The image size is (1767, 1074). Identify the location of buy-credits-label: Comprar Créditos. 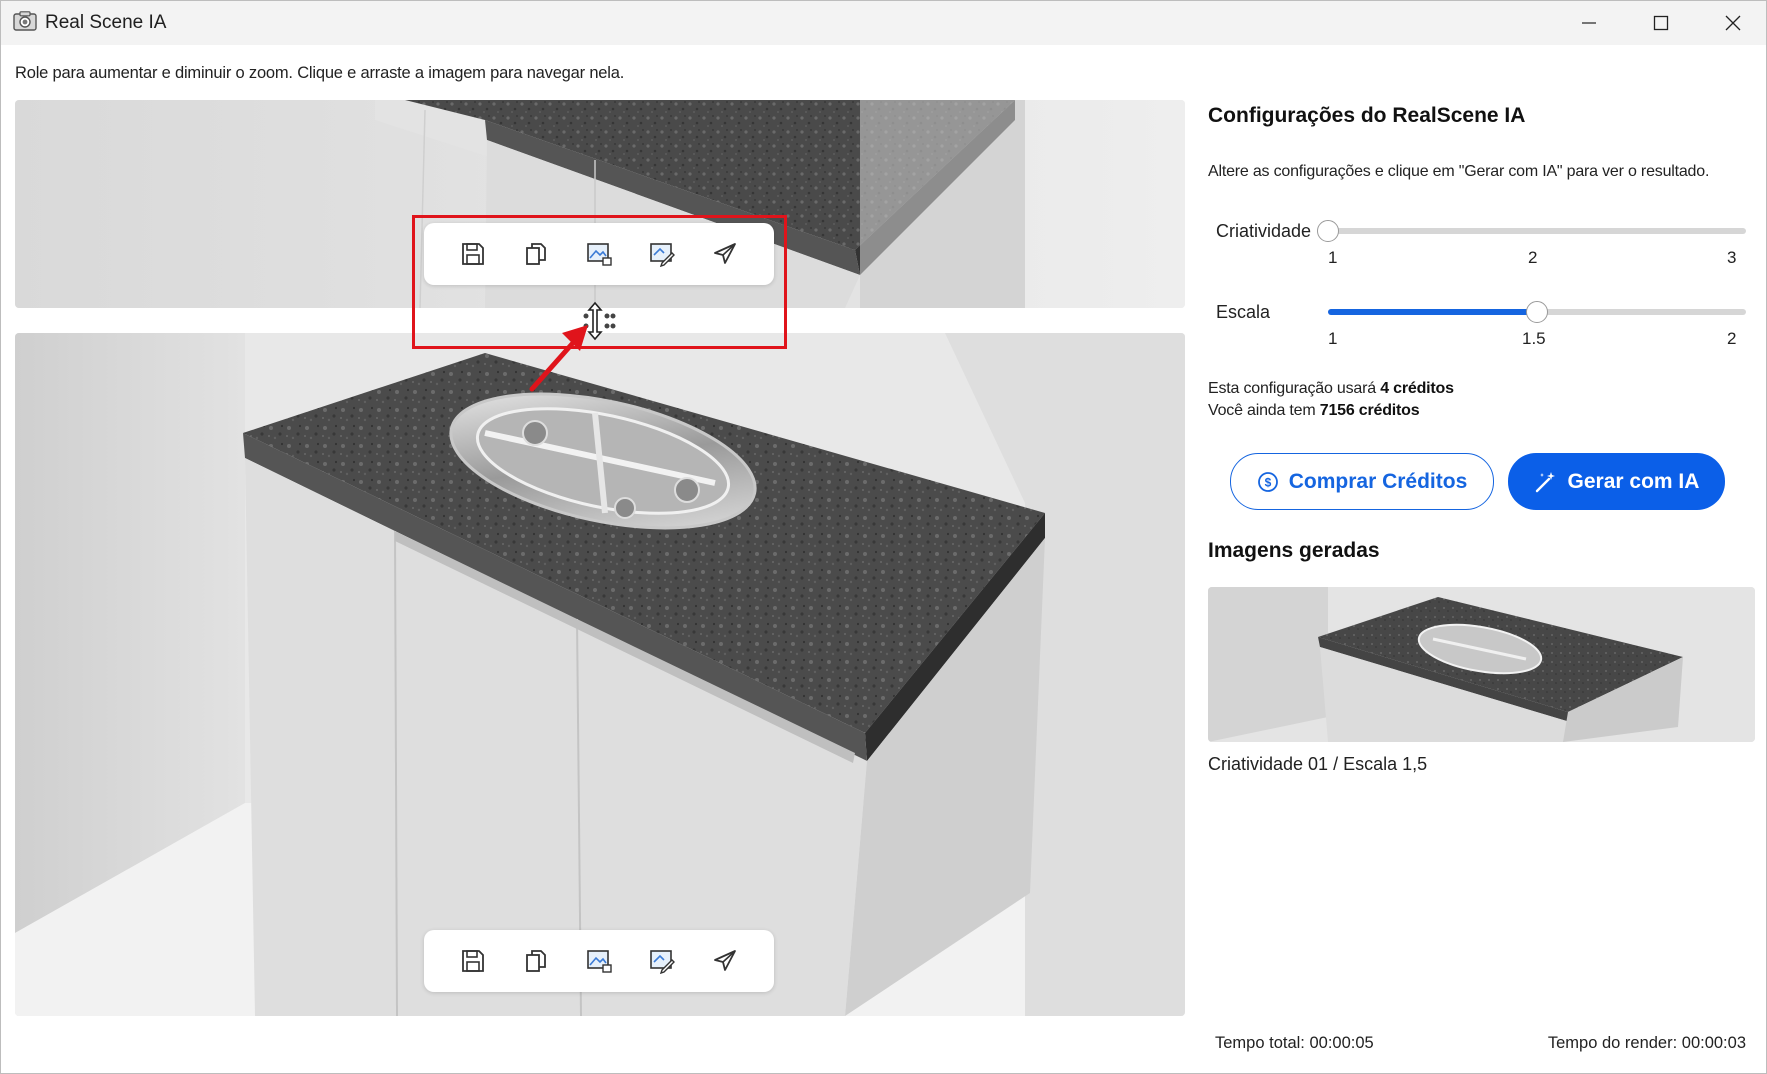
(1378, 481).